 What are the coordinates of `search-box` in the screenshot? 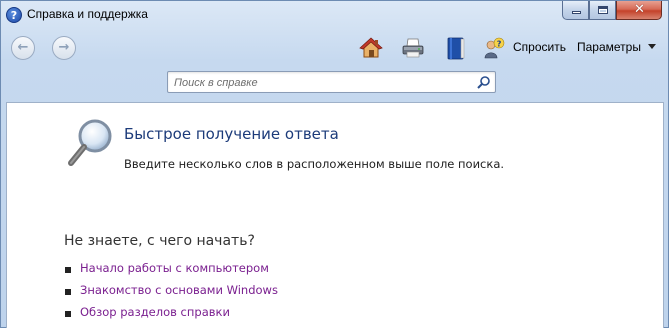 It's located at (331, 82).